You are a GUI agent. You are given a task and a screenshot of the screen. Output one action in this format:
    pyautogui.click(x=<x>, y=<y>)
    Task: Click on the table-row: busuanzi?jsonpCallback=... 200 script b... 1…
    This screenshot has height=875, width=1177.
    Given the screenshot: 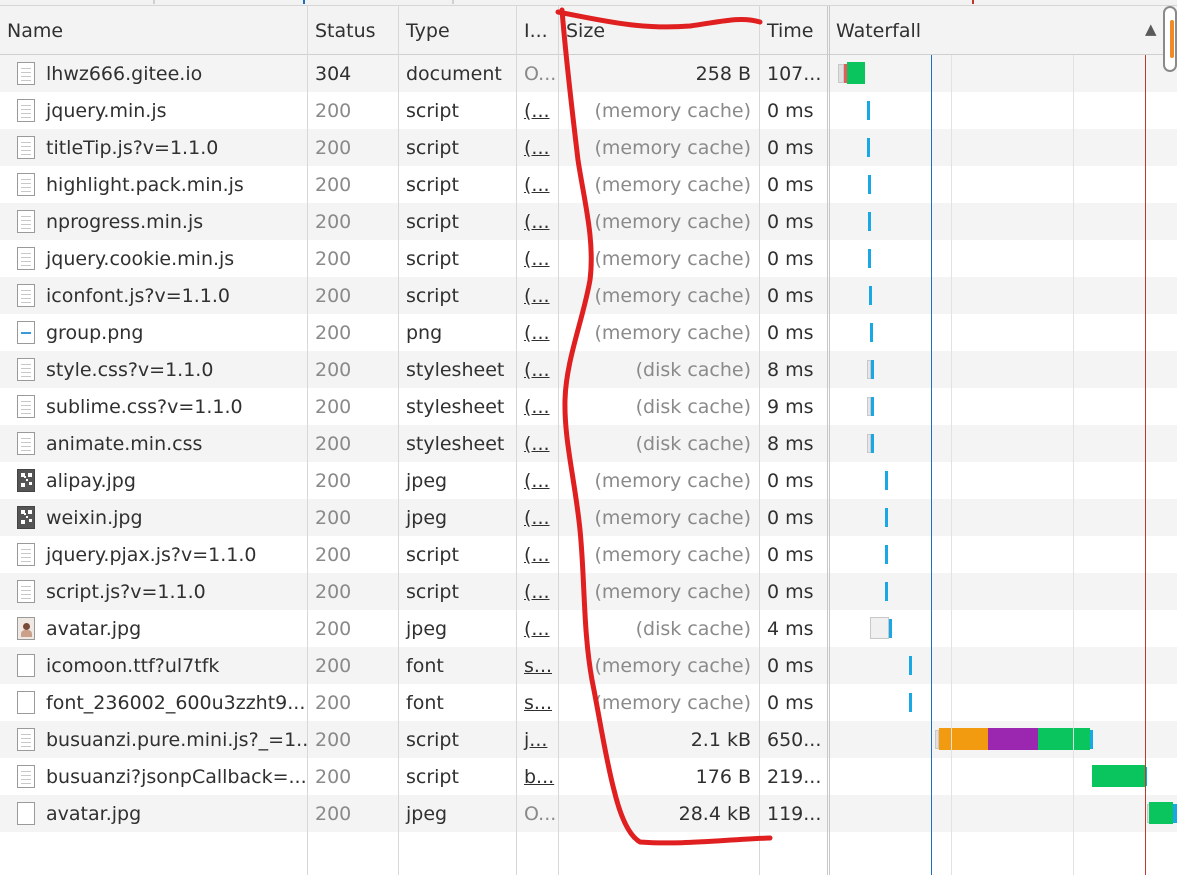 What is the action you would take?
    pyautogui.click(x=588, y=776)
    